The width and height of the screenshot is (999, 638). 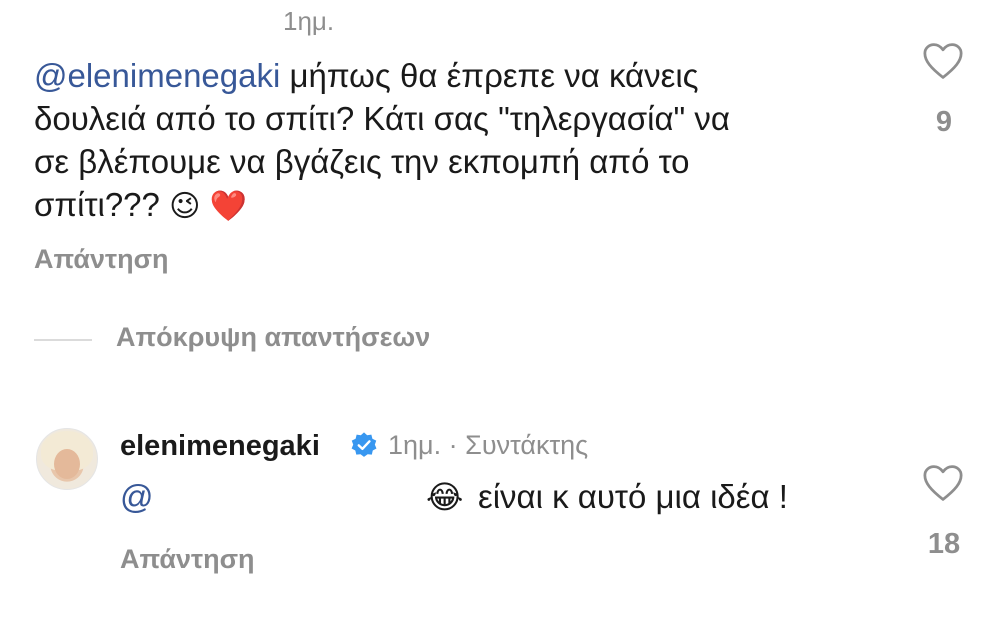 What do you see at coordinates (309, 21) in the screenshot?
I see `comment-timestamp: 1ημ.` at bounding box center [309, 21].